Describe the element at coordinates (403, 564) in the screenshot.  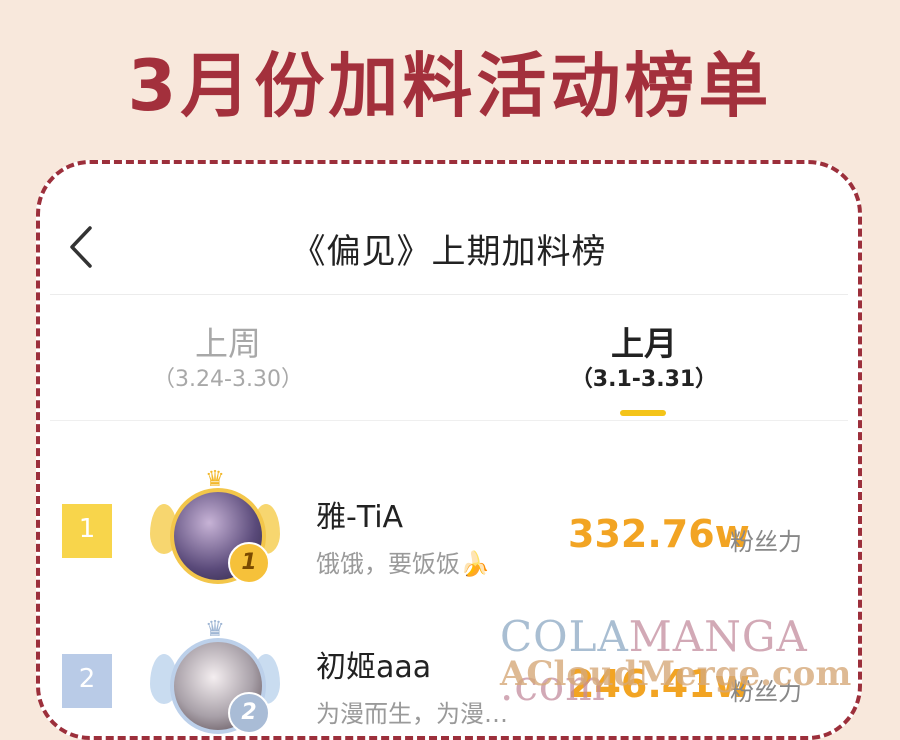
I see `user-bio: 饿饿，要饭饭🍌` at that location.